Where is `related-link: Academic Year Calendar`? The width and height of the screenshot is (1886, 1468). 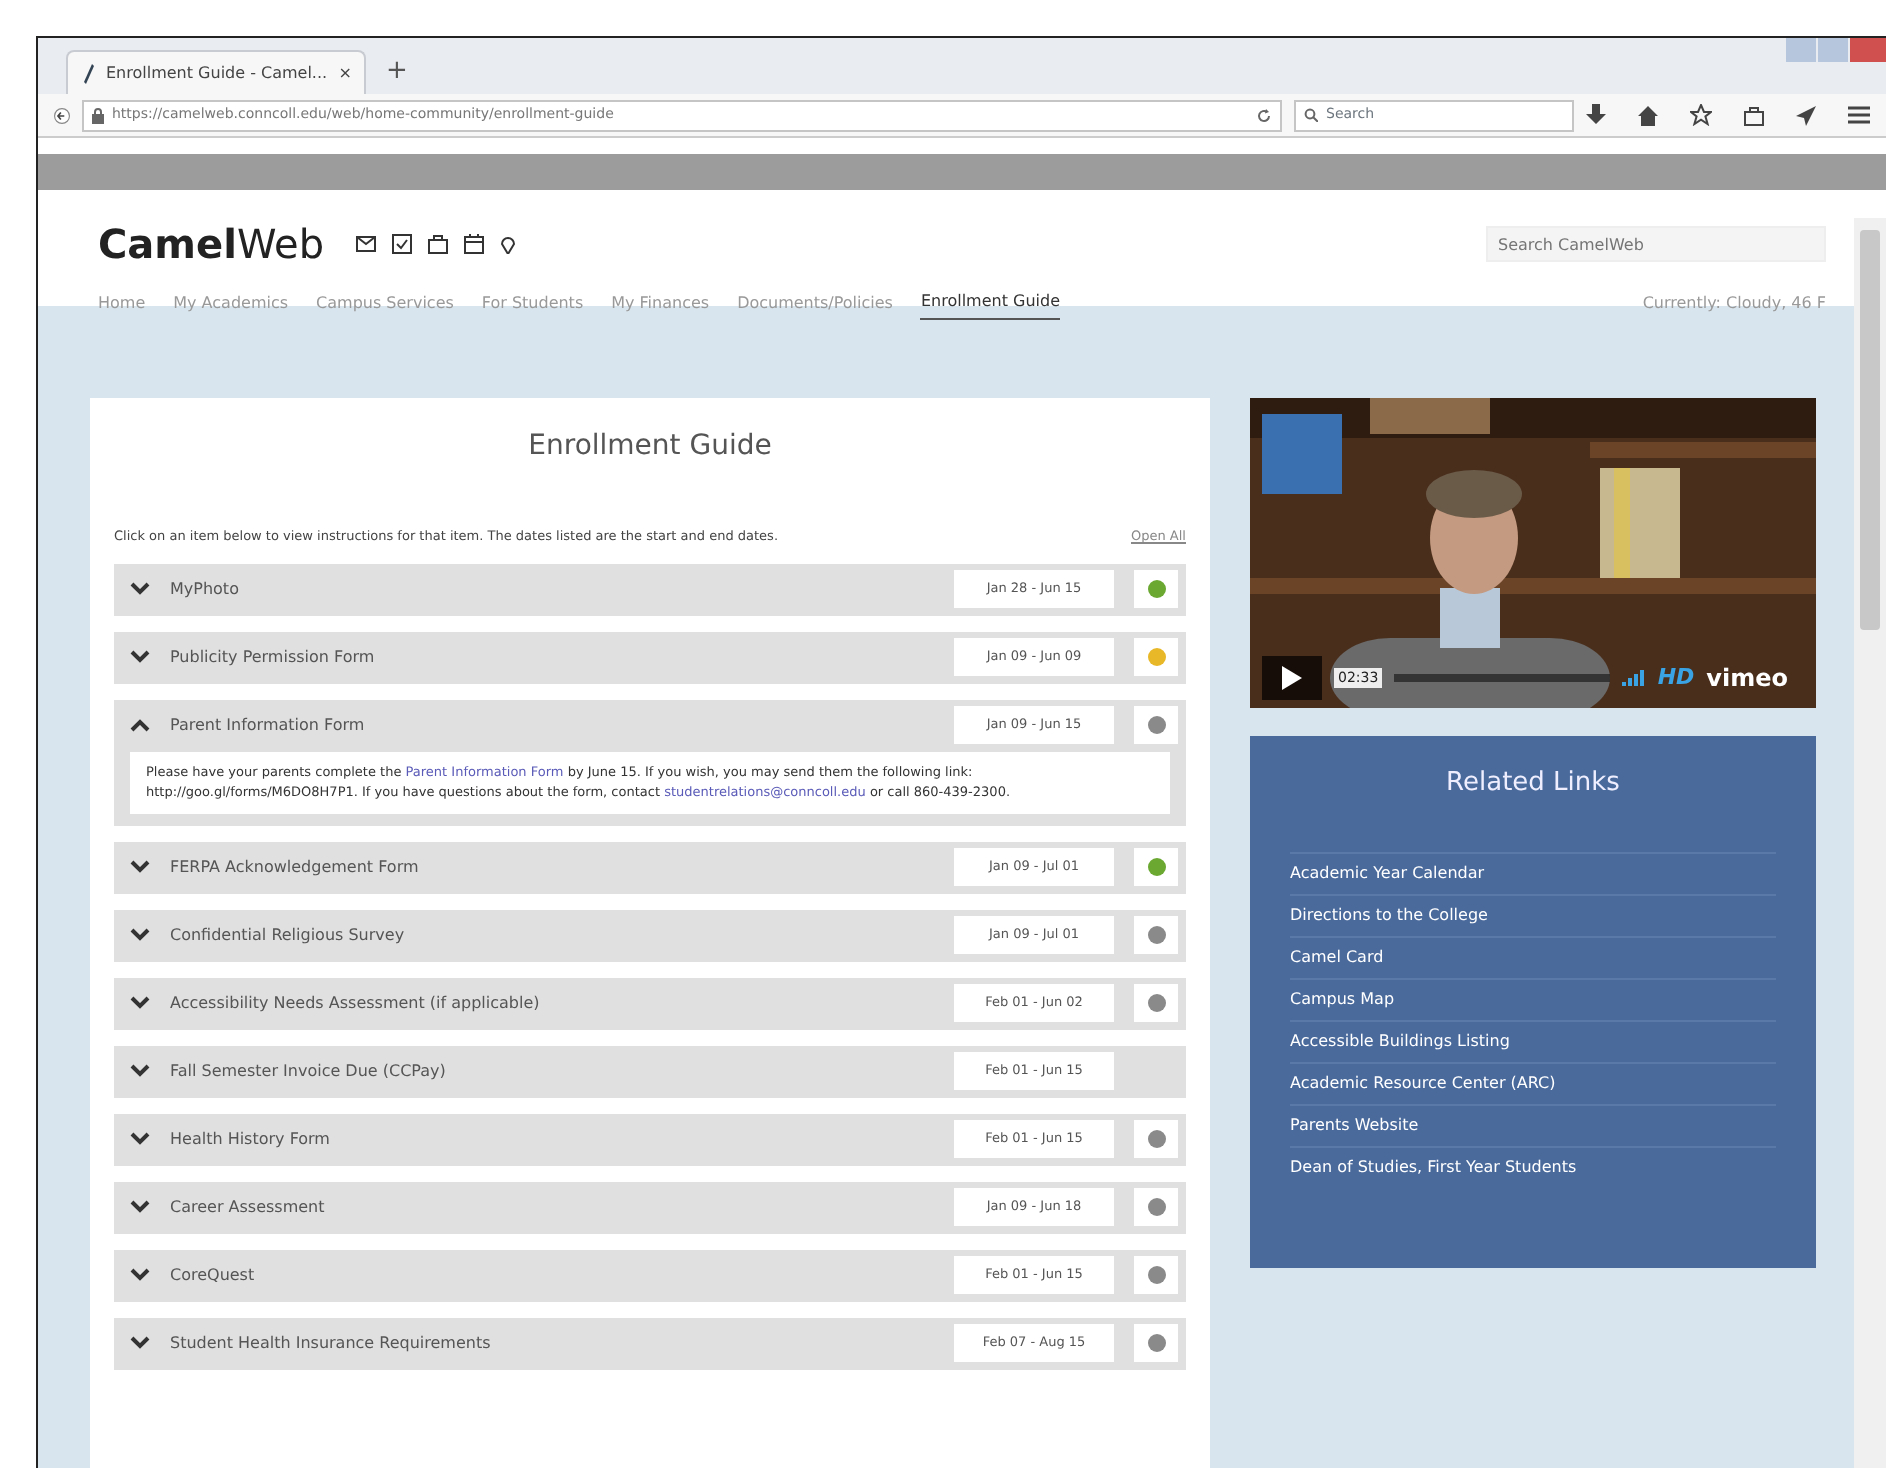 related-link: Academic Year Calendar is located at coordinates (1533, 872).